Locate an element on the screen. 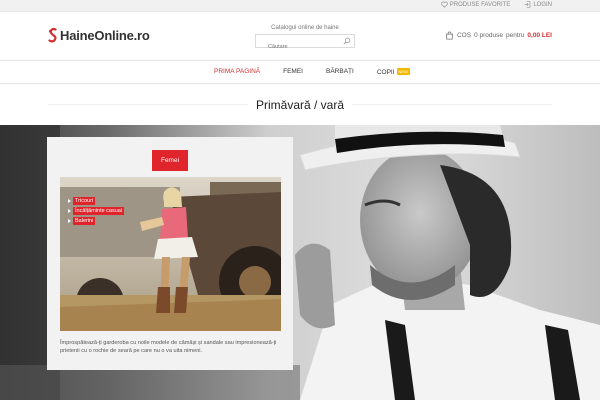 Image resolution: width=600 pixels, height=400 pixels. category-menu: Tricouri Încălțăminte casual Balerini is located at coordinates (96, 211).